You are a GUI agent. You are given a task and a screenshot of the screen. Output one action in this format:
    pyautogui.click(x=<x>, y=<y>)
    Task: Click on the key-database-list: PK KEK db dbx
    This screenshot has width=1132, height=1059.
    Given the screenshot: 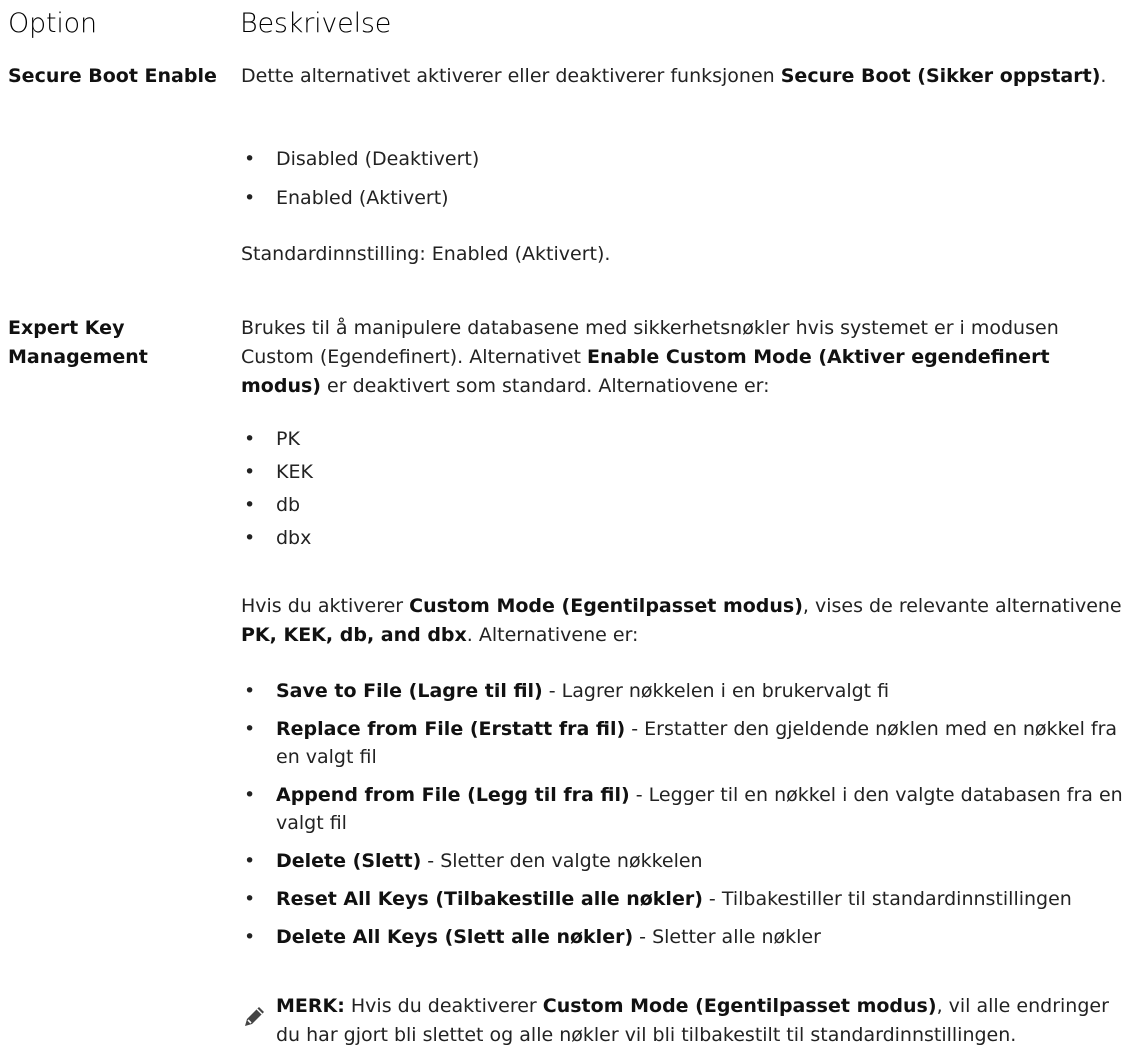 What is the action you would take?
    pyautogui.click(x=683, y=491)
    